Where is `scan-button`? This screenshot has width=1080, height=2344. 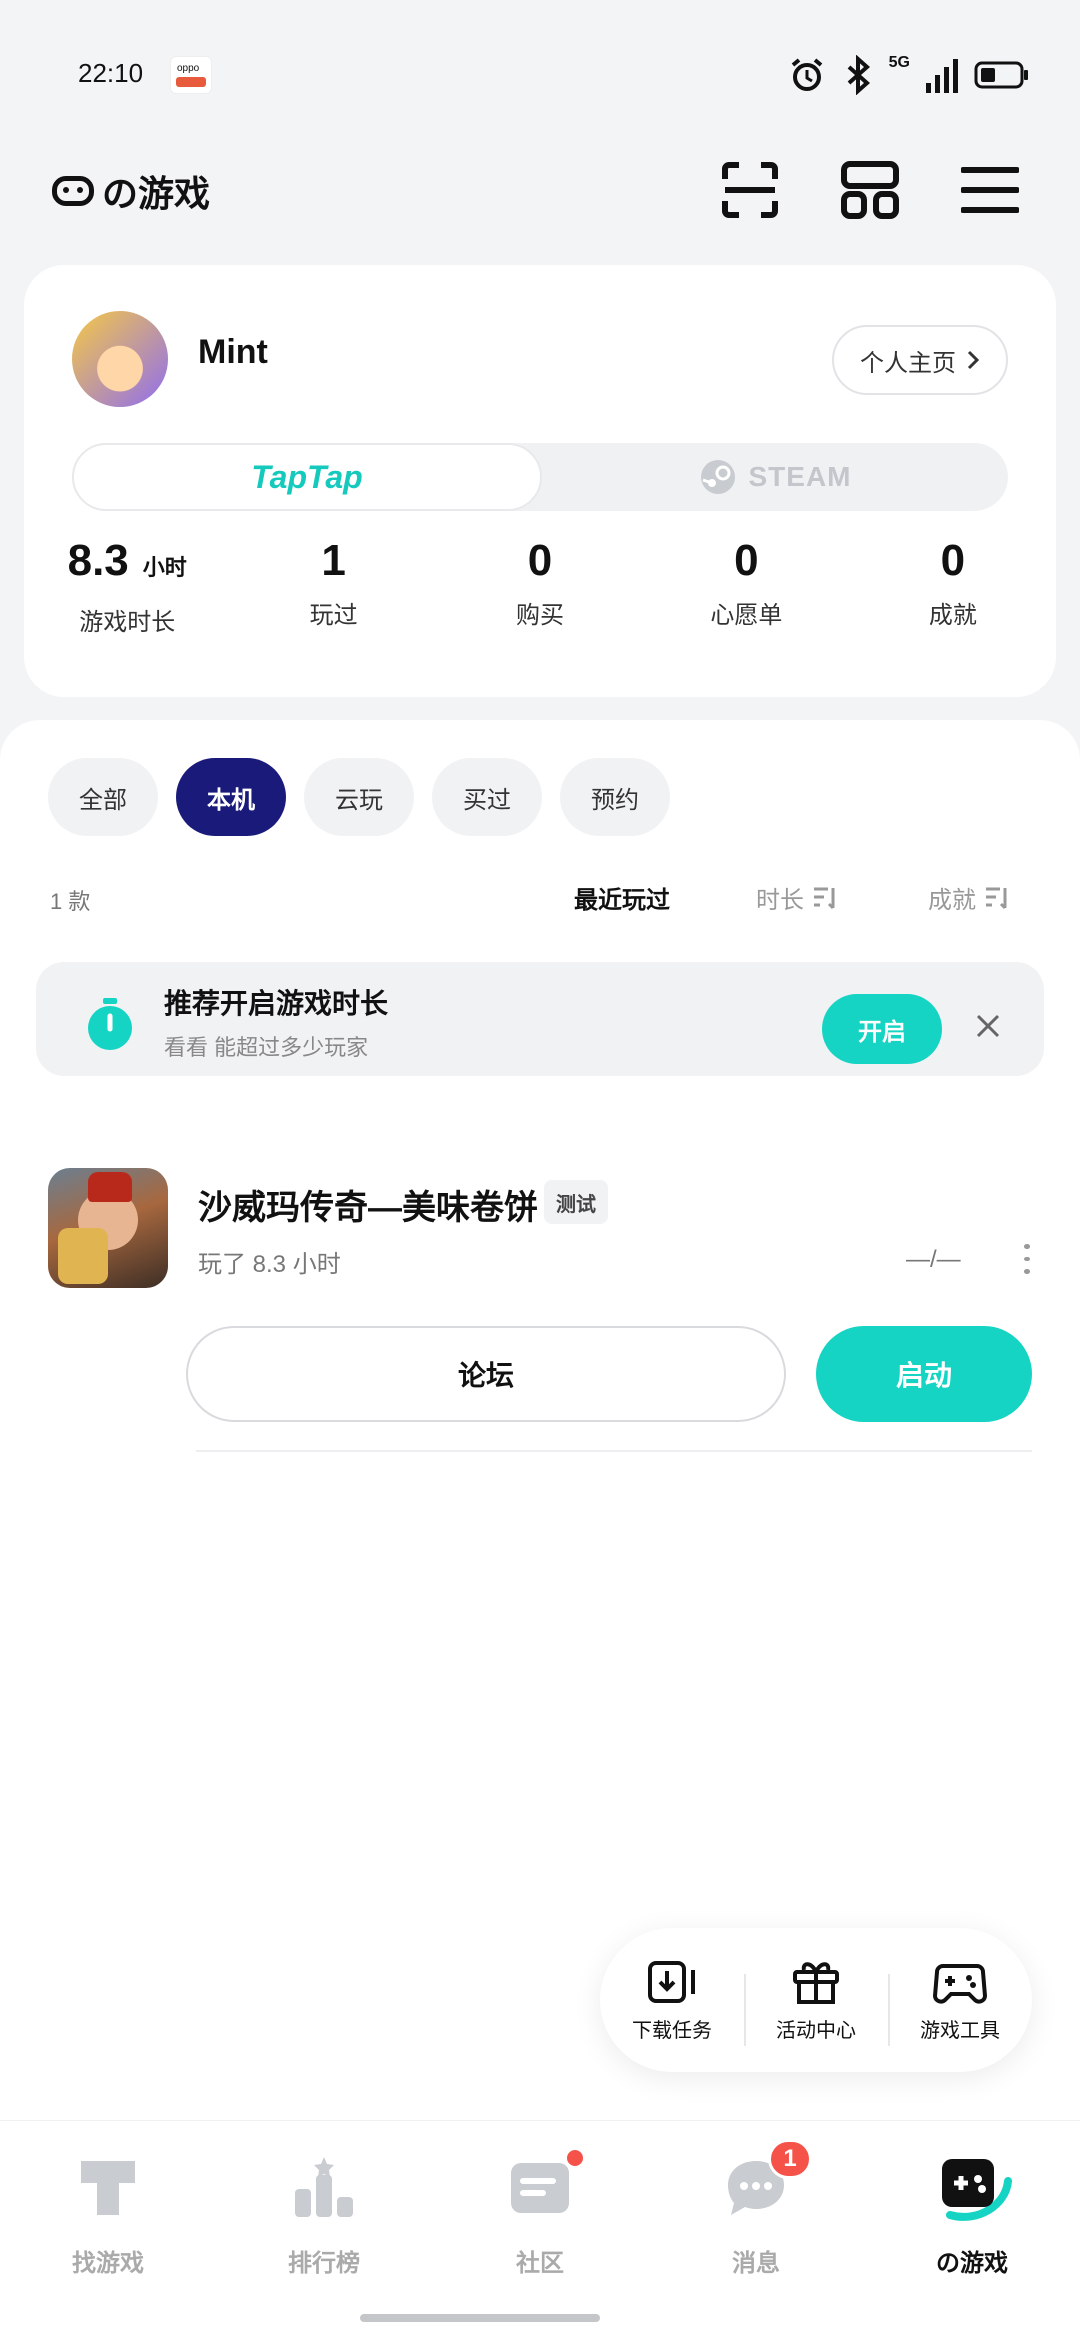 scan-button is located at coordinates (750, 190).